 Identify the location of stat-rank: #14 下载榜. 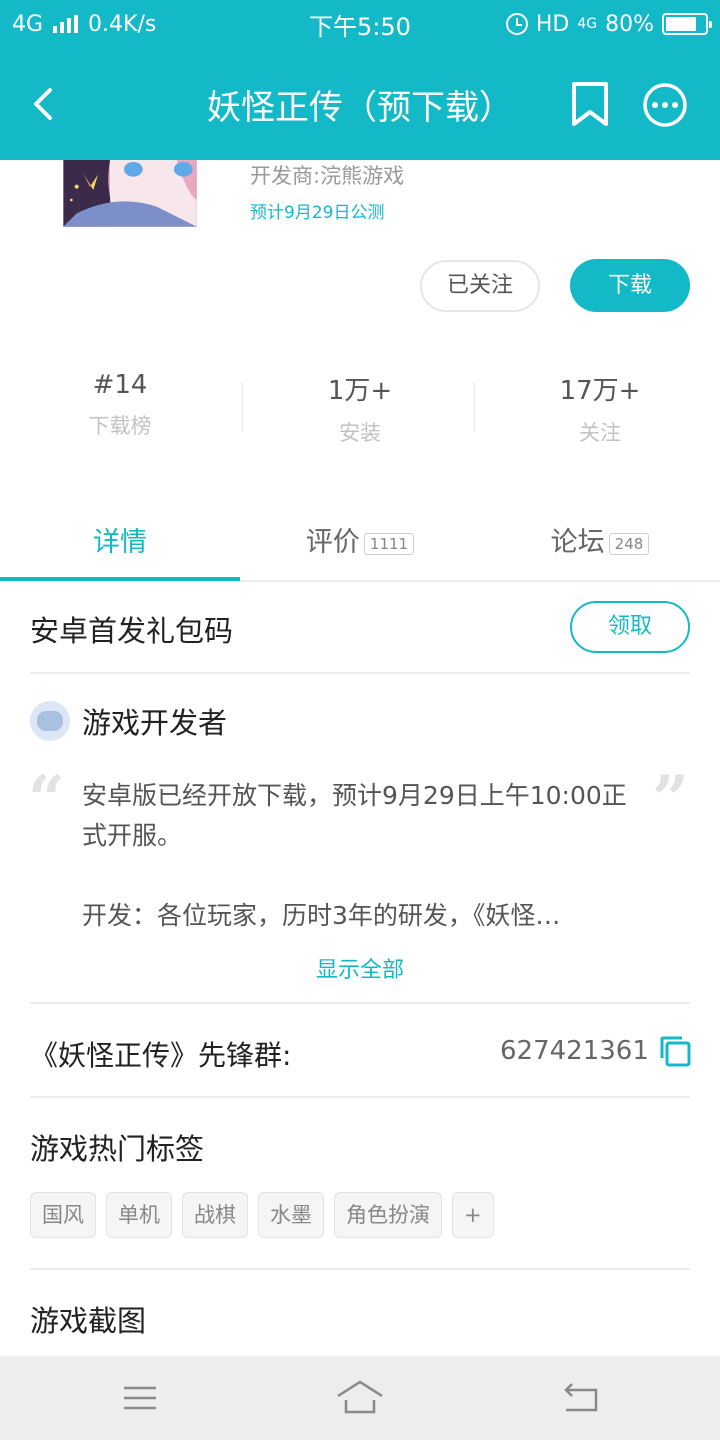
(120, 405).